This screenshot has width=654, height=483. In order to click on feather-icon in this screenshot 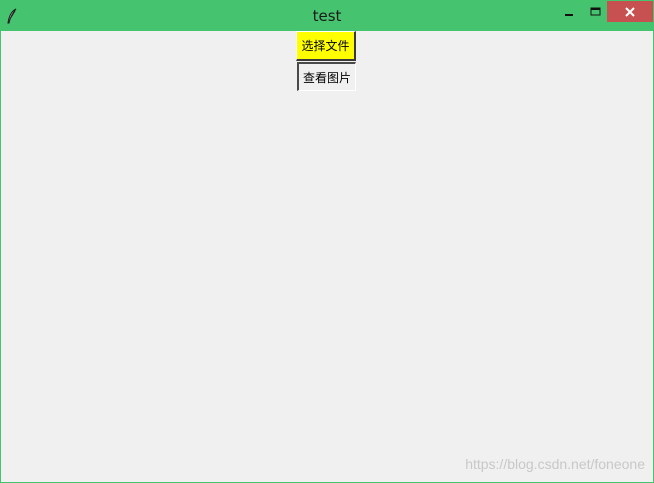, I will do `click(12, 16)`.